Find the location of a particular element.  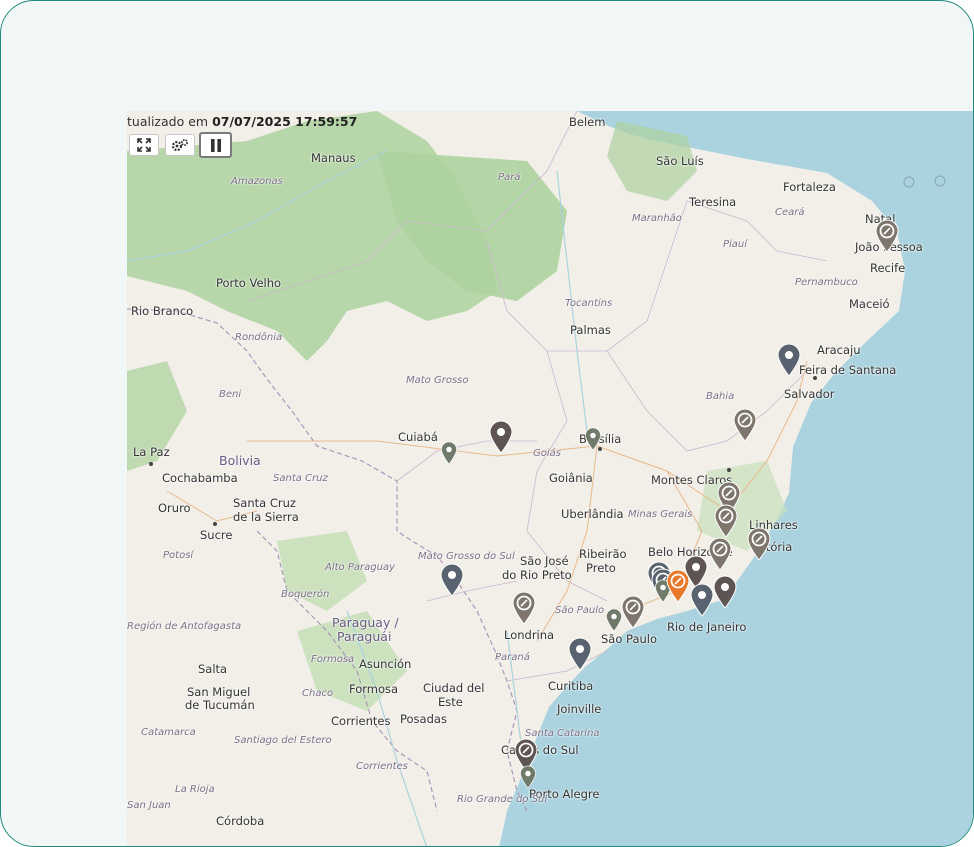

region-label: San Juan is located at coordinates (149, 805).